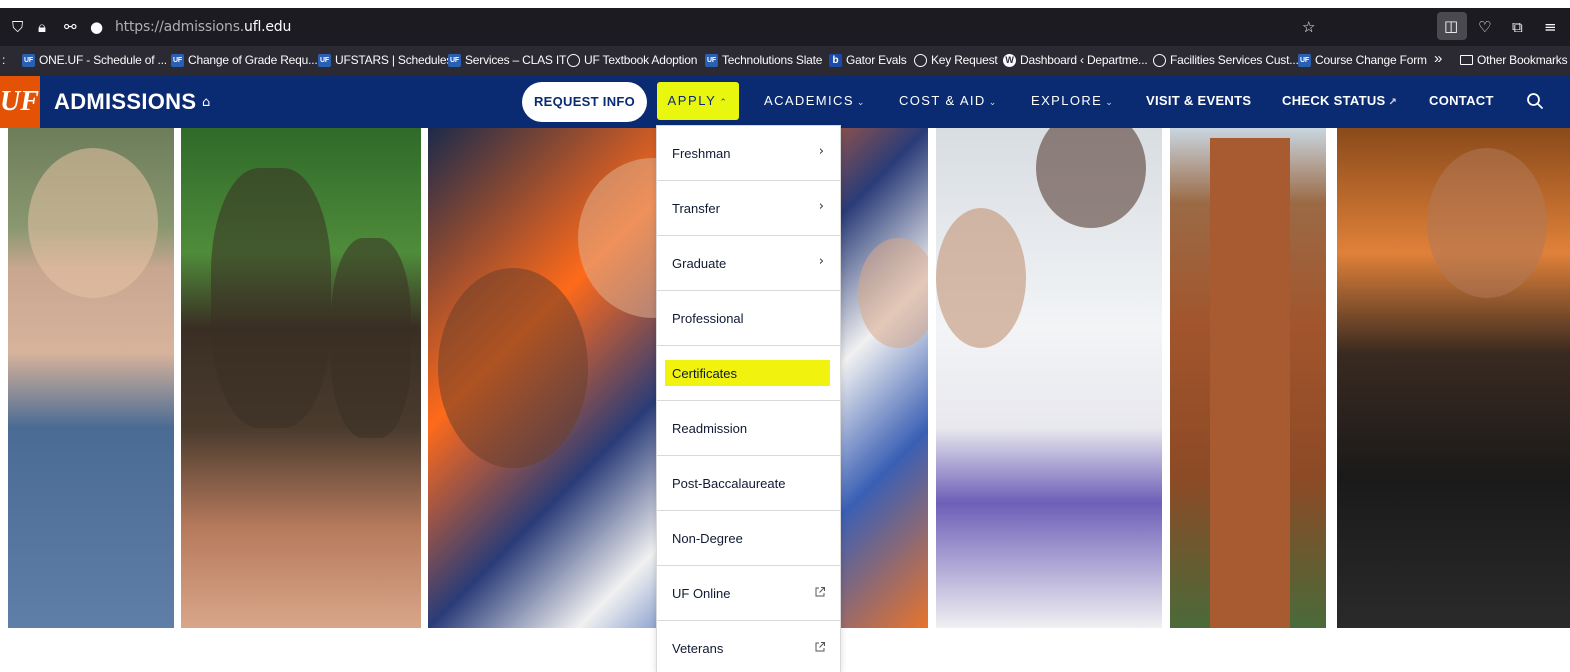 The height and width of the screenshot is (672, 1570). I want to click on apply-menu-item-label: Certificates, so click(705, 373).